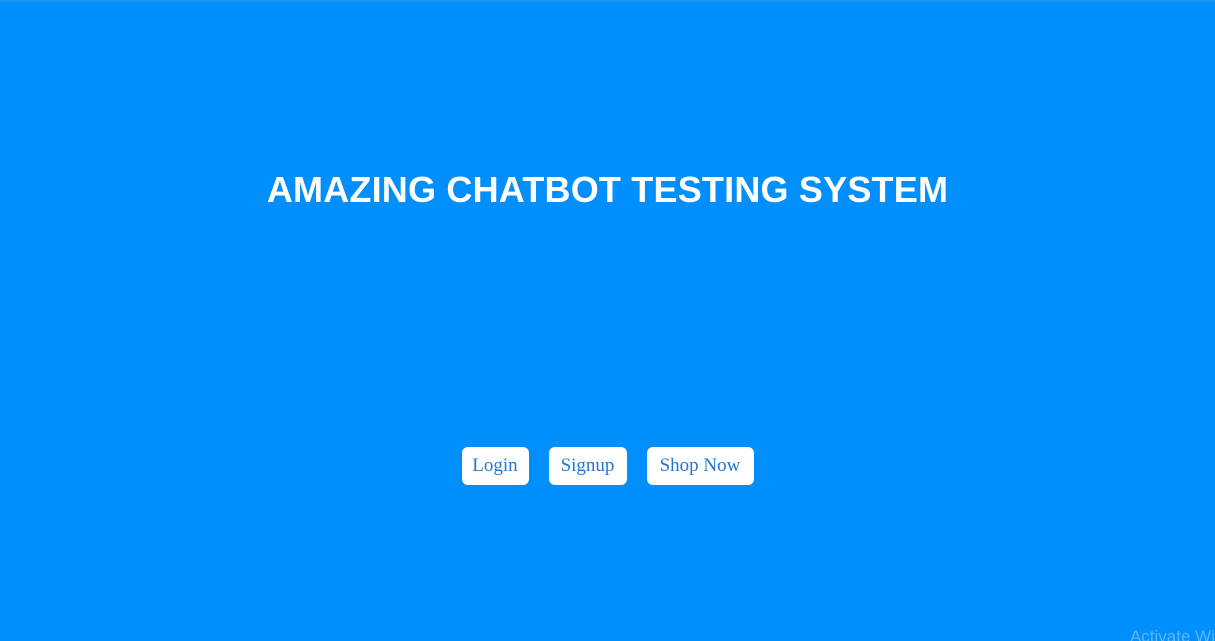 This screenshot has height=641, width=1215. Describe the element at coordinates (700, 466) in the screenshot. I see `shop-now-button: Shop Now` at that location.